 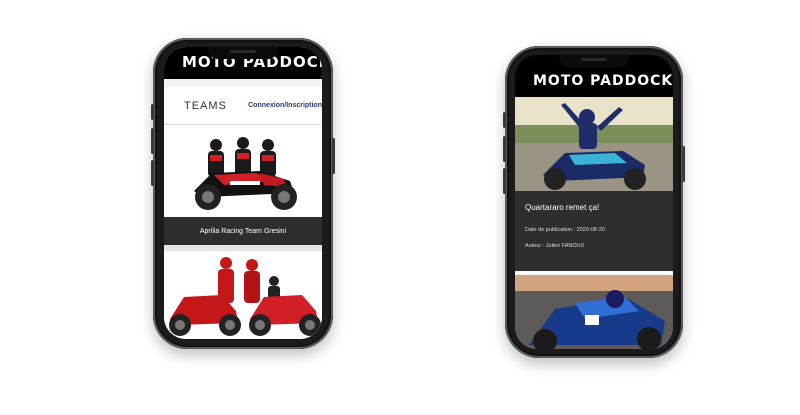 What do you see at coordinates (565, 230) in the screenshot?
I see `article-date: Date de publication : 2020-08-20` at bounding box center [565, 230].